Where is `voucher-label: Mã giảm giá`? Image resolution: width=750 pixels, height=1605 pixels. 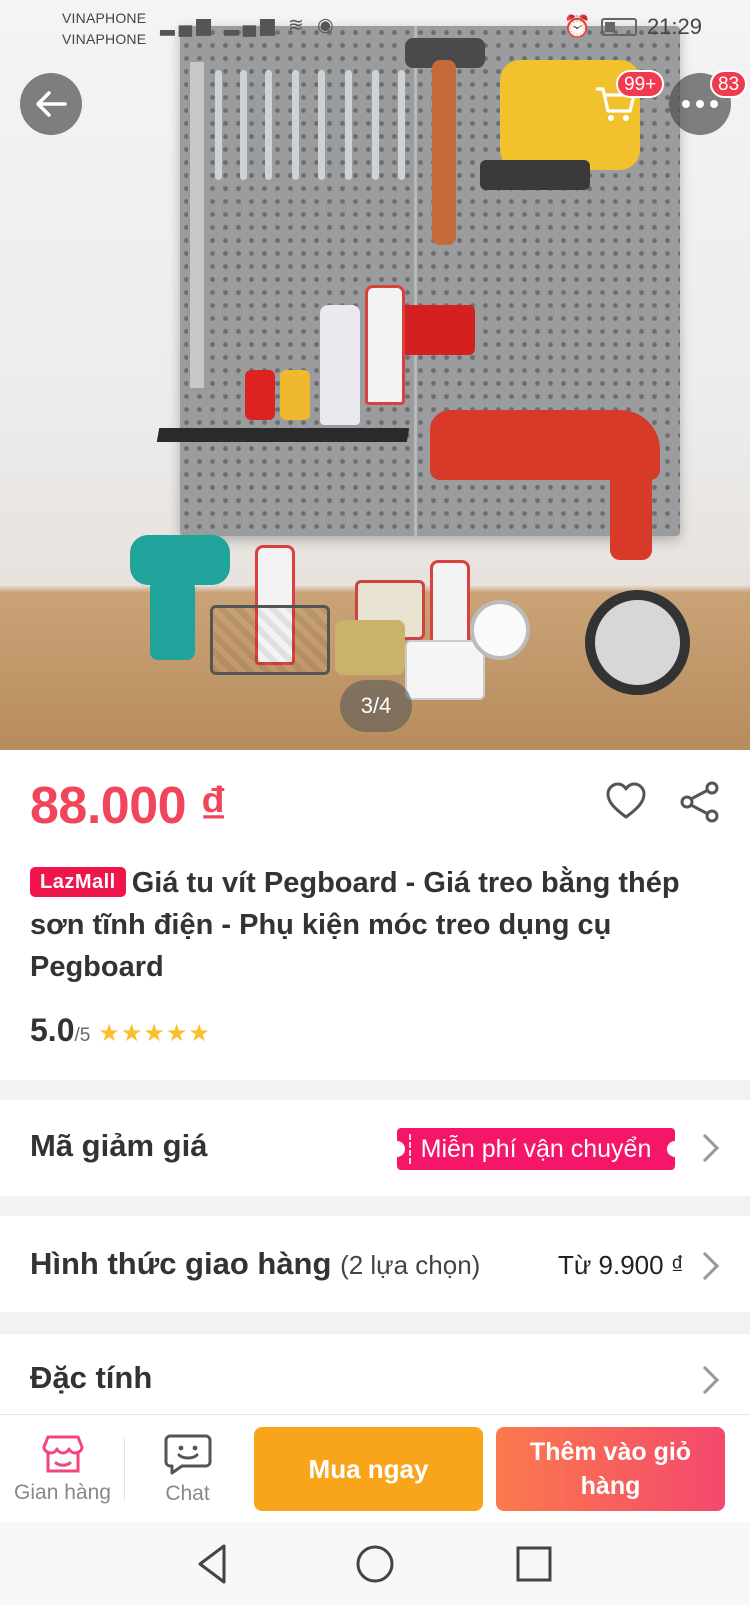 voucher-label: Mã giảm giá is located at coordinates (119, 1145).